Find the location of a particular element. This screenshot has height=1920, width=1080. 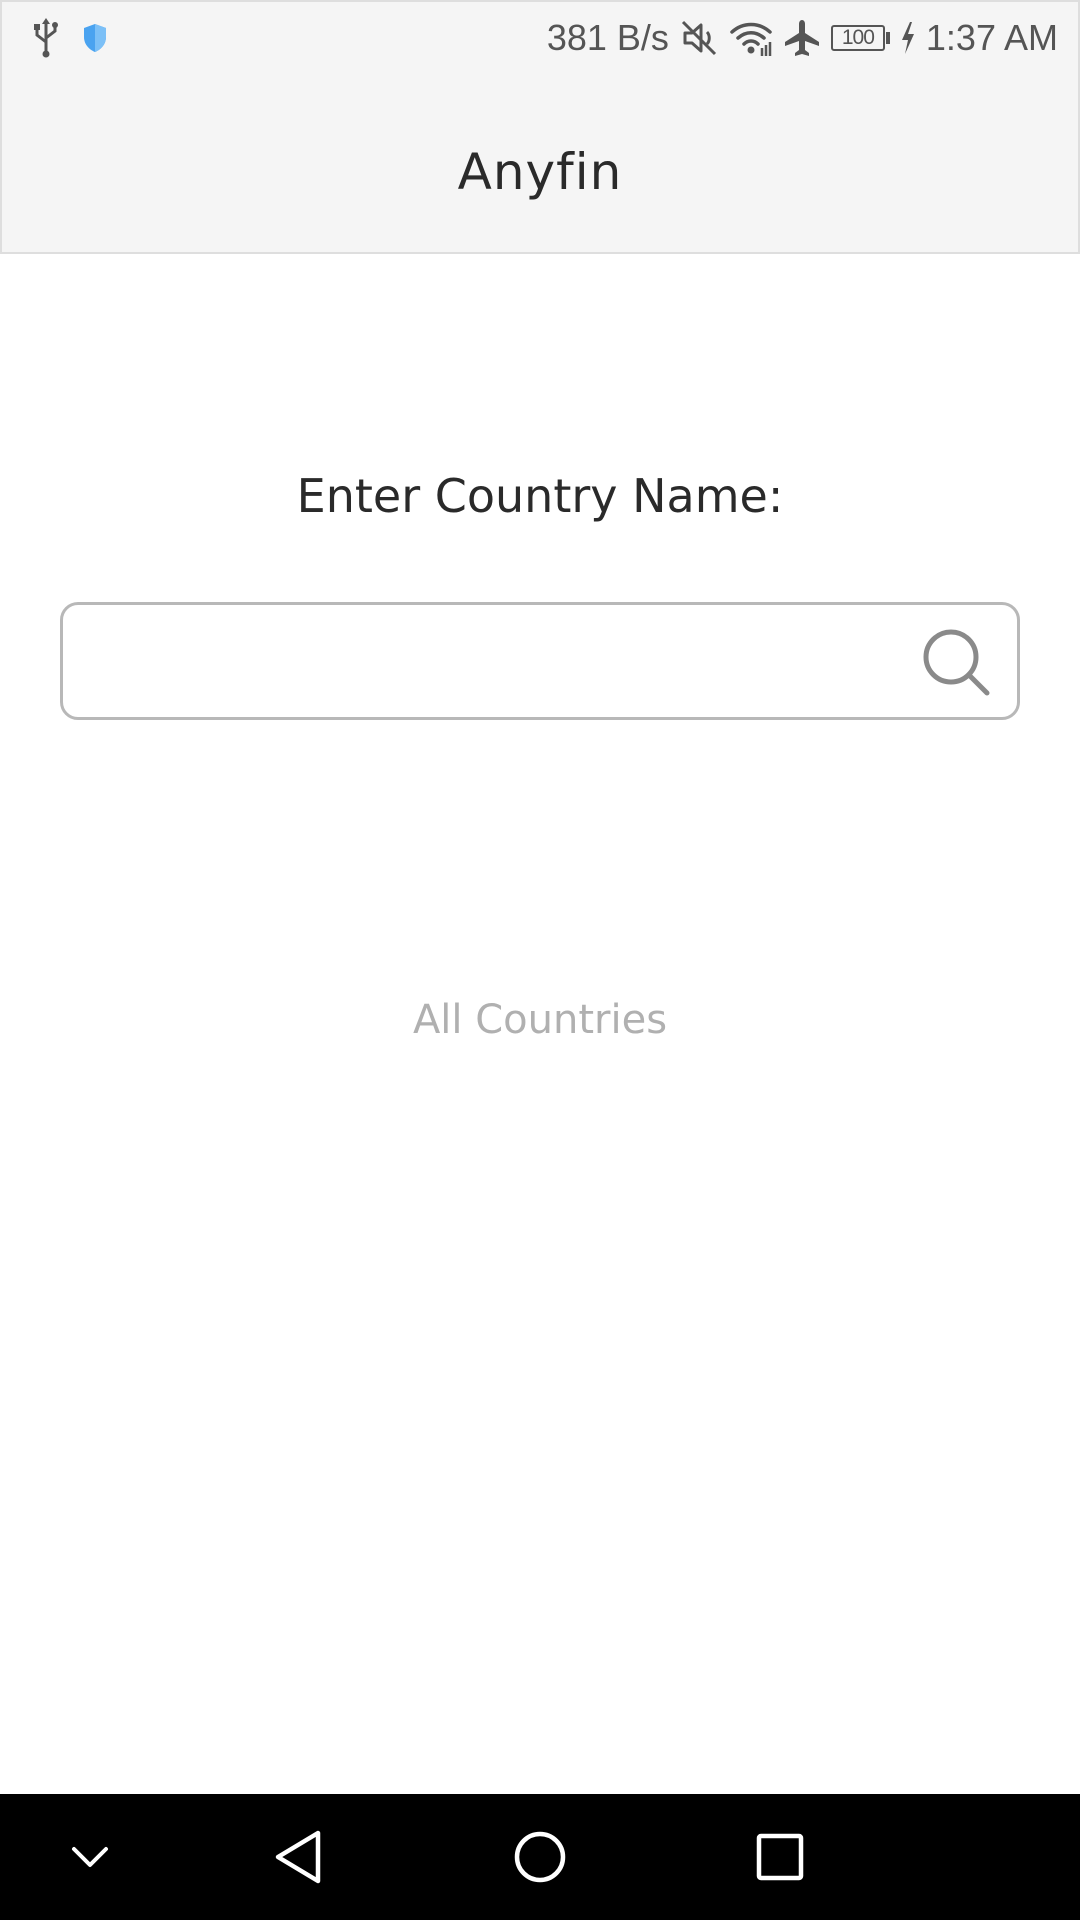

status-bar: 381 B/s 100 1:37 AM is located at coordinates (540, 38).